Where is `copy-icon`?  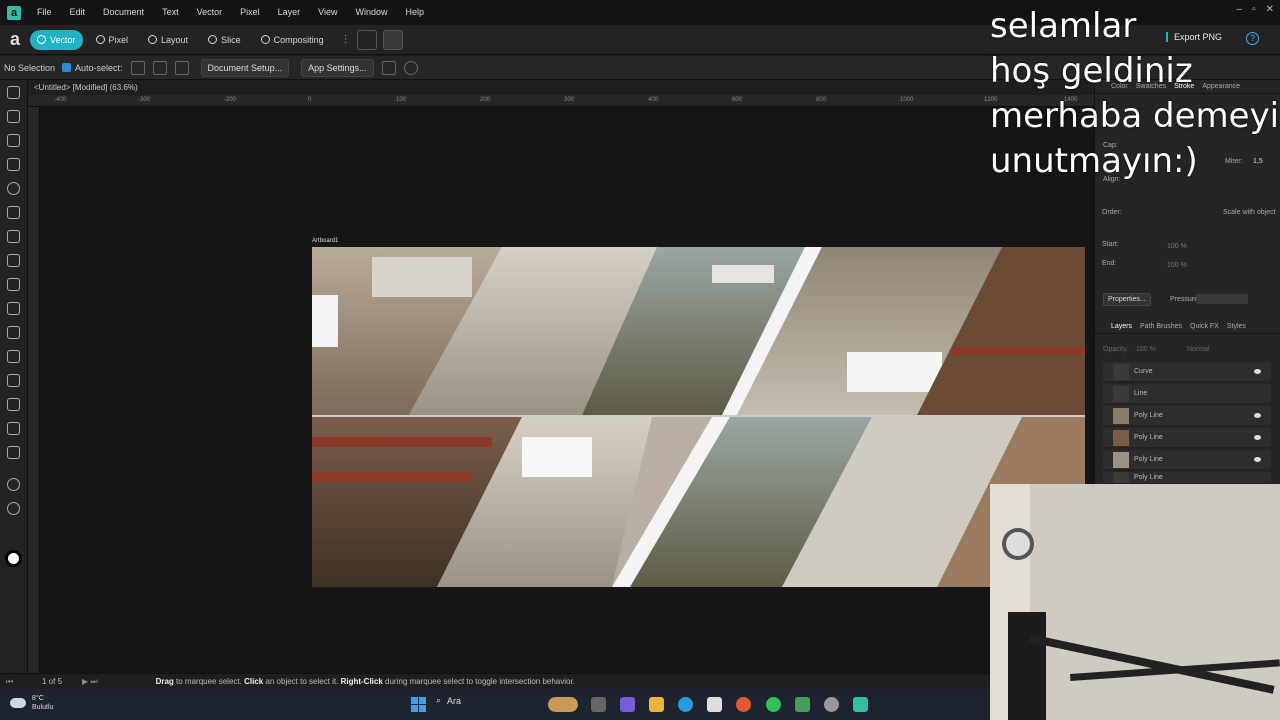 copy-icon is located at coordinates (181, 67).